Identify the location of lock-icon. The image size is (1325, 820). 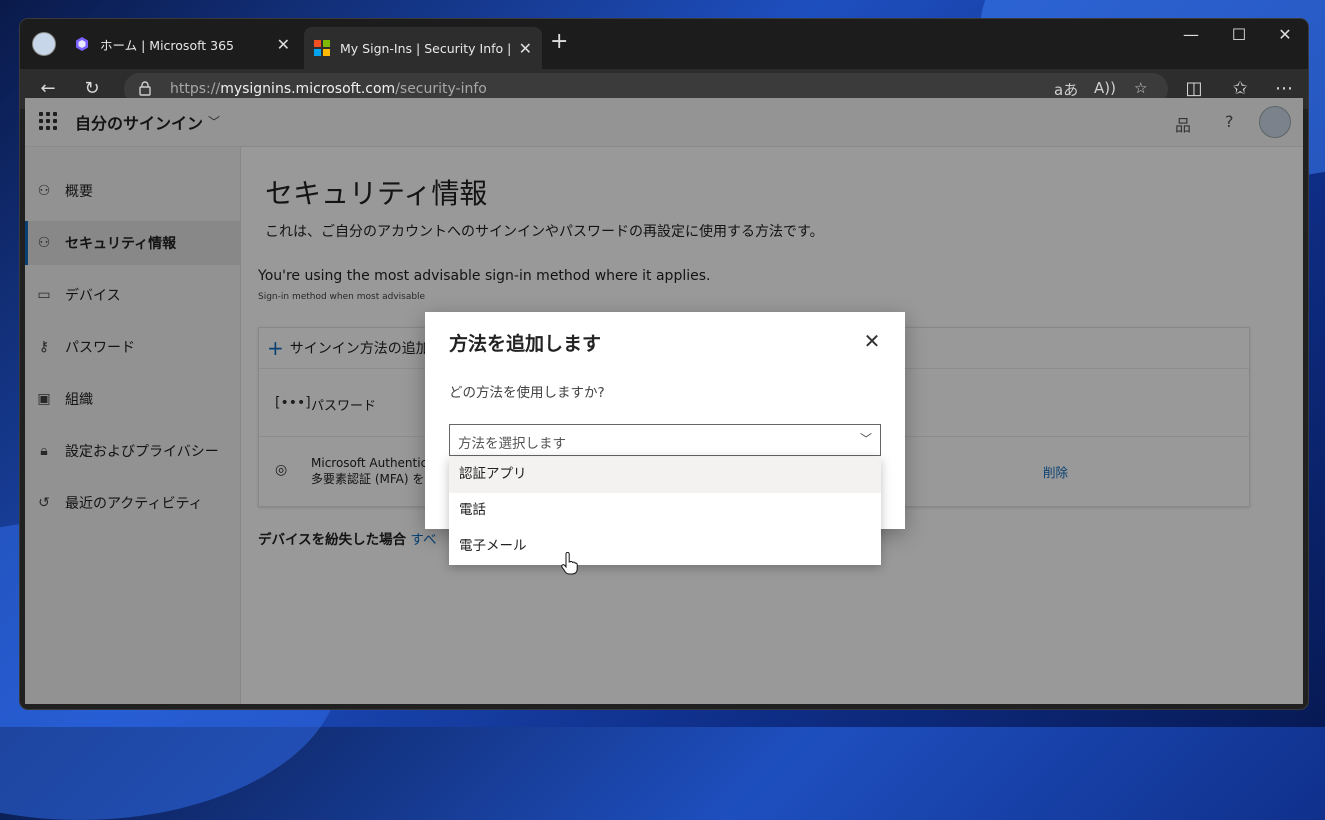
(145, 88).